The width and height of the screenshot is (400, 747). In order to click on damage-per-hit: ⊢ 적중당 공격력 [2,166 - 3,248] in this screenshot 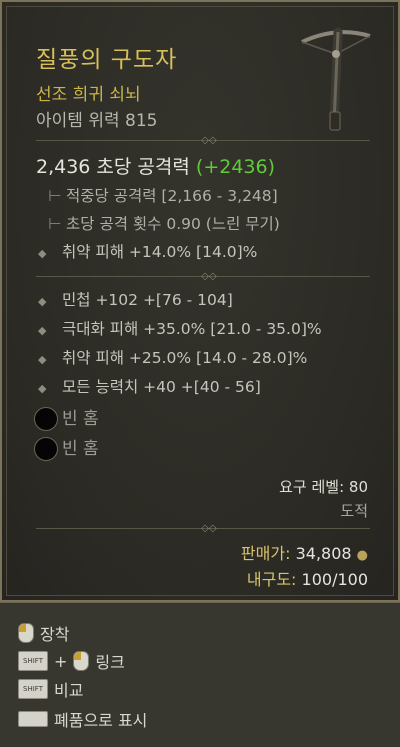, I will do `click(163, 195)`.